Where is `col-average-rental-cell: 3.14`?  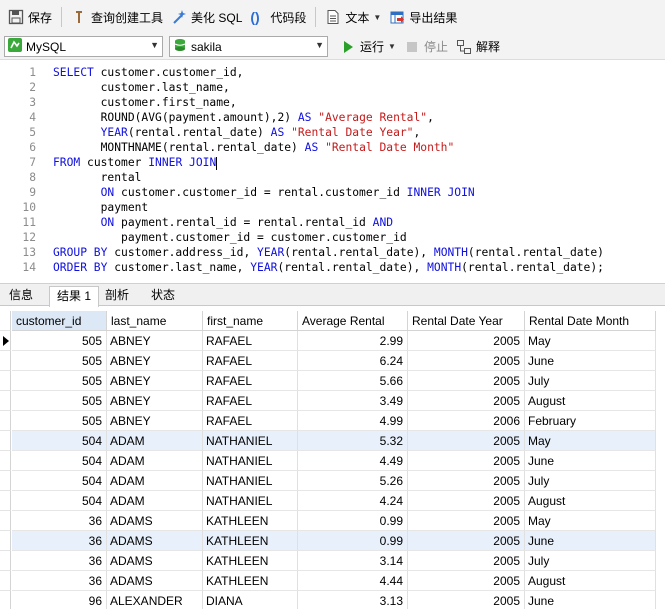 col-average-rental-cell: 3.14 is located at coordinates (353, 561).